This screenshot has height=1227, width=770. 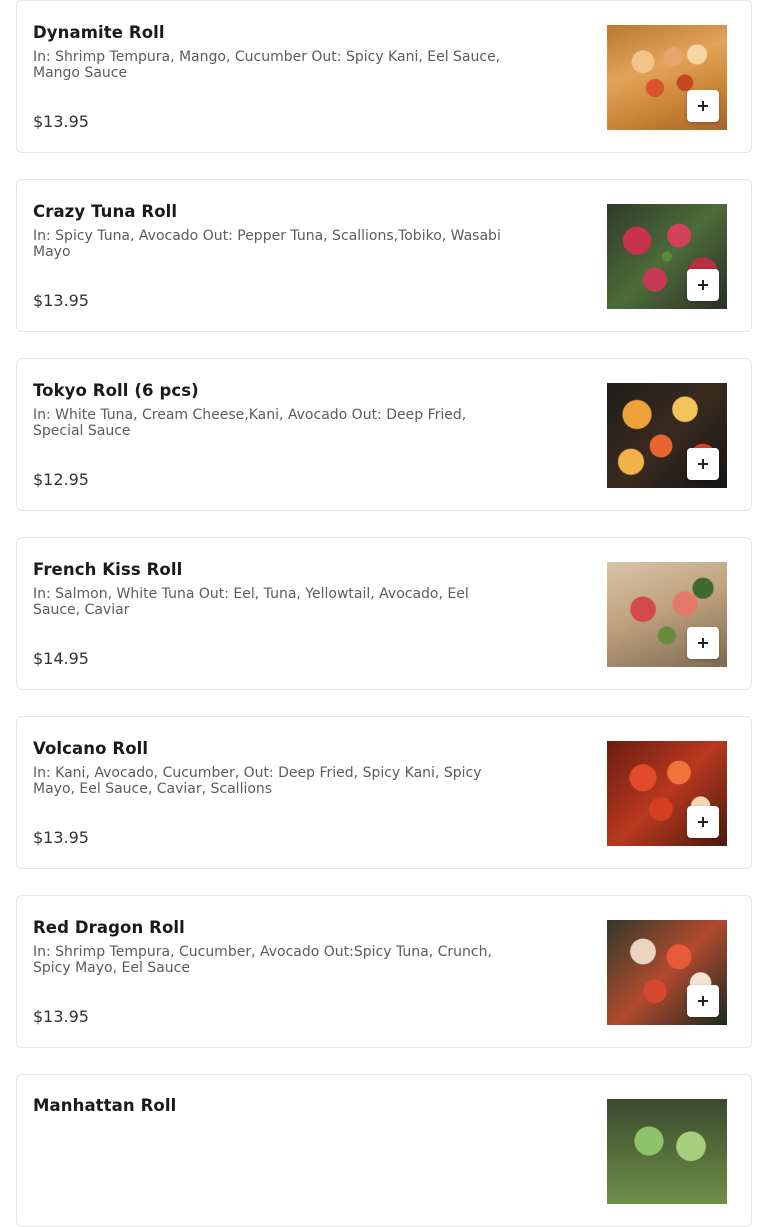 I want to click on item-name: Manhattan Roll, so click(x=105, y=1105).